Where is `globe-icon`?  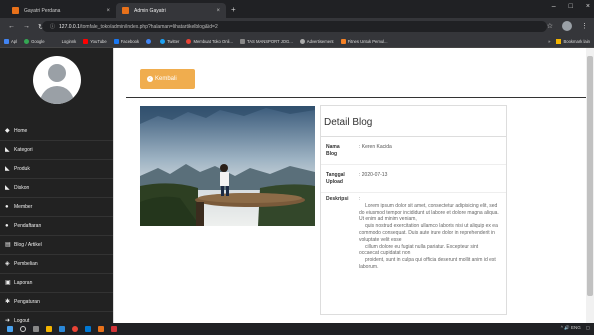
globe-icon is located at coordinates (149, 41).